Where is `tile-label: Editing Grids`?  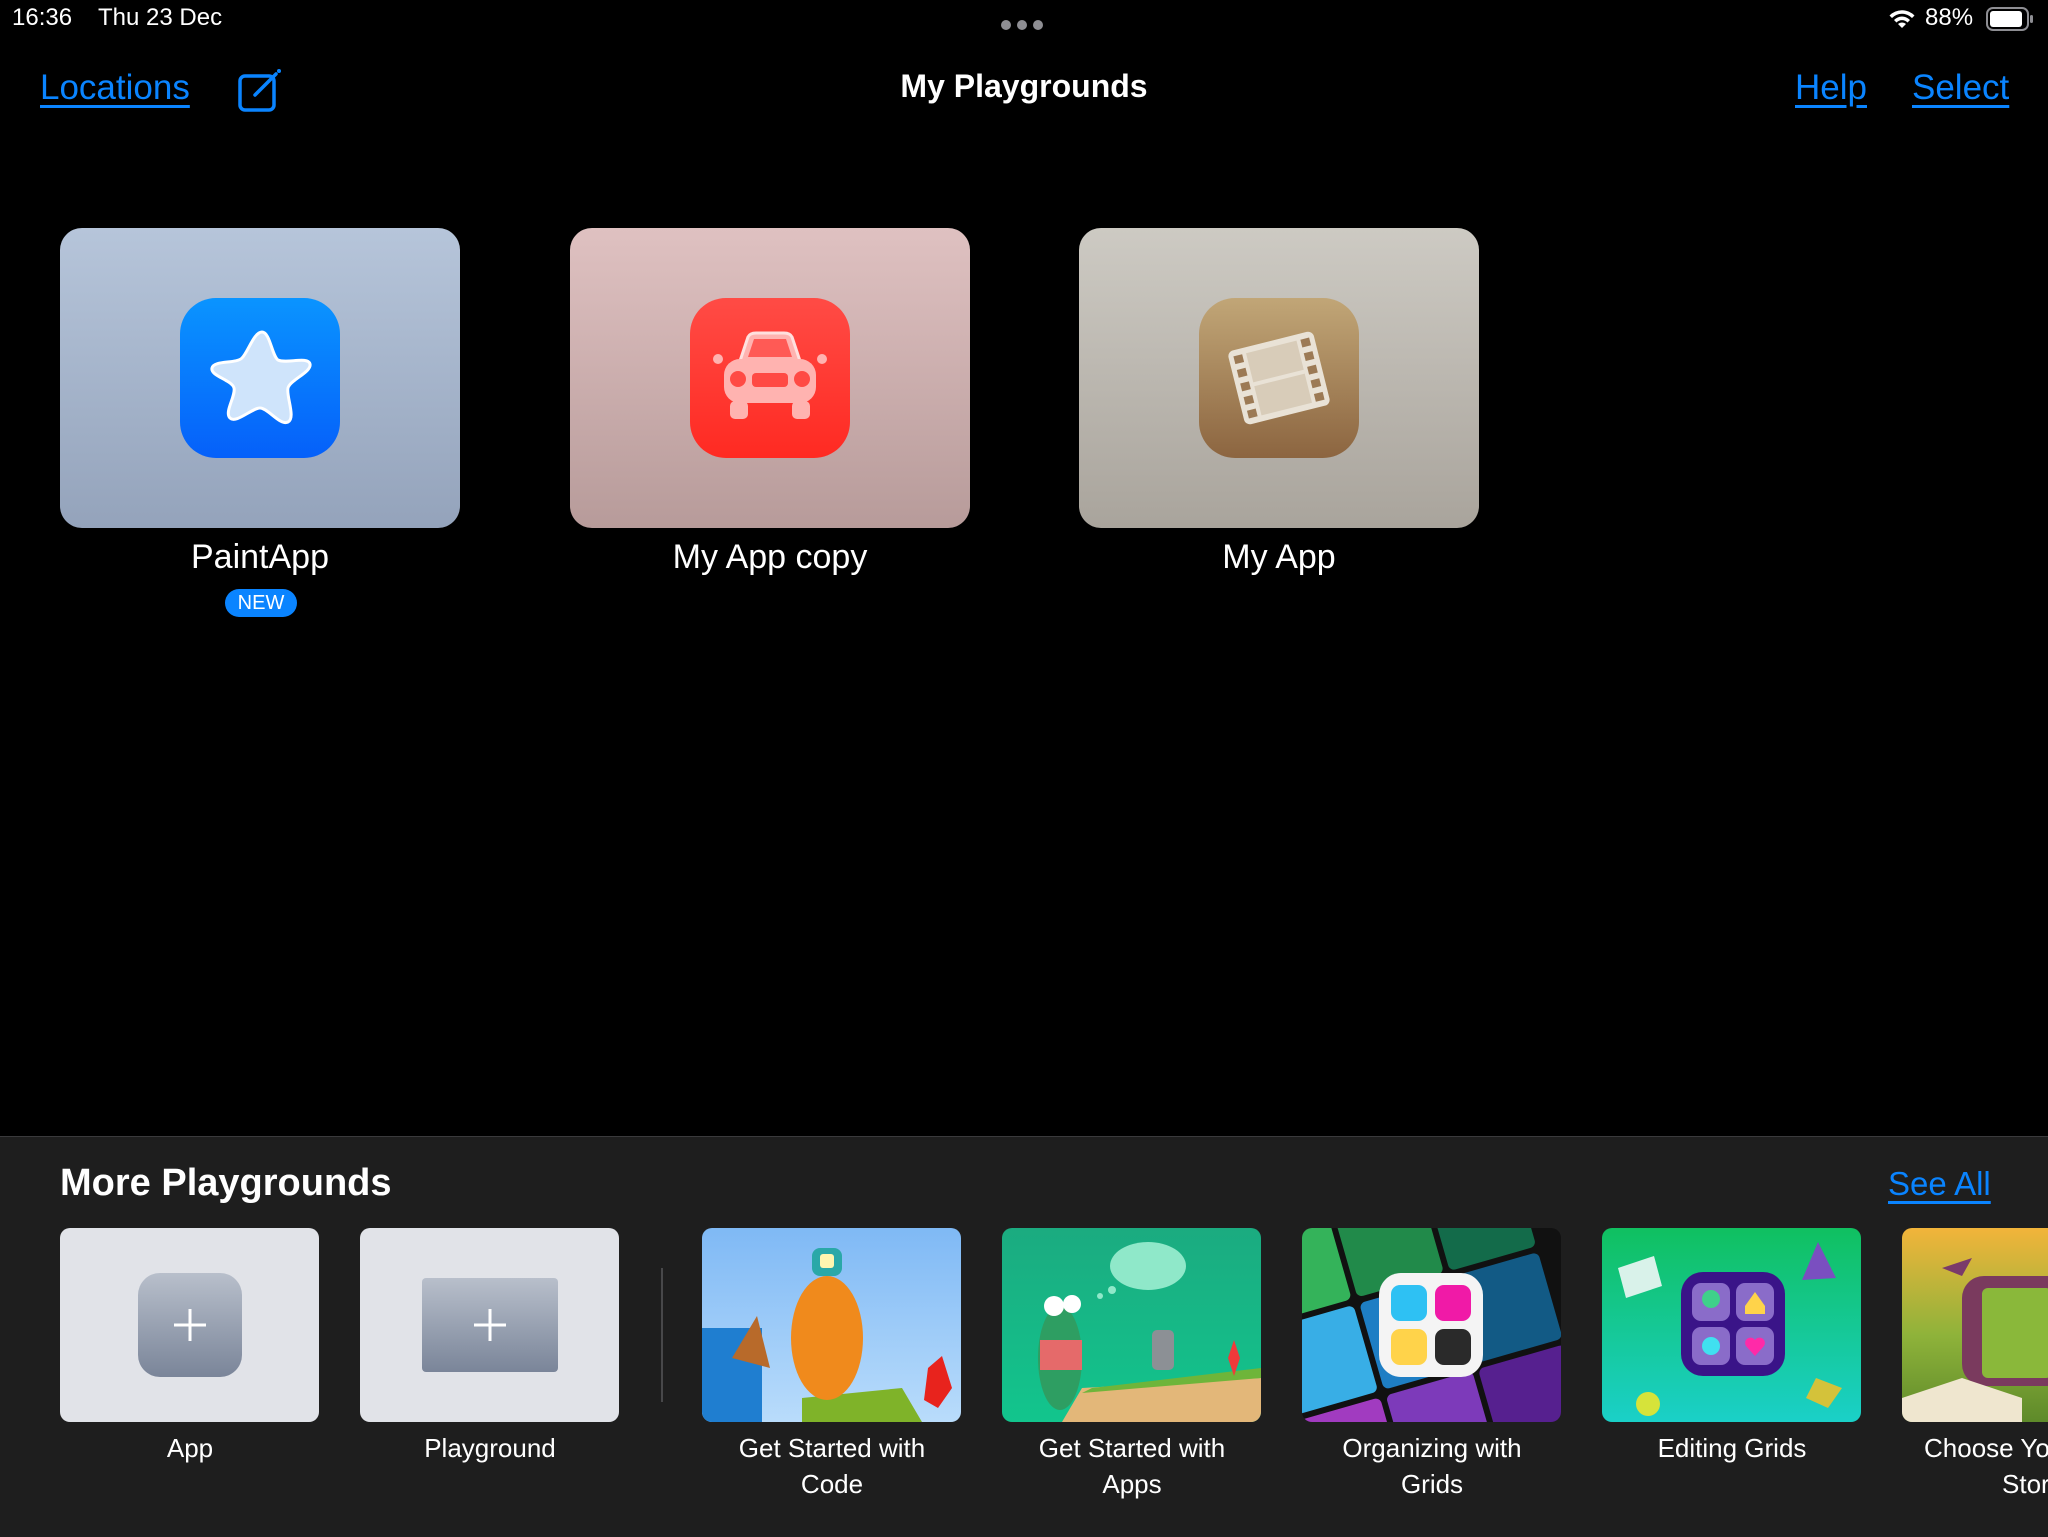 tile-label: Editing Grids is located at coordinates (1732, 1448).